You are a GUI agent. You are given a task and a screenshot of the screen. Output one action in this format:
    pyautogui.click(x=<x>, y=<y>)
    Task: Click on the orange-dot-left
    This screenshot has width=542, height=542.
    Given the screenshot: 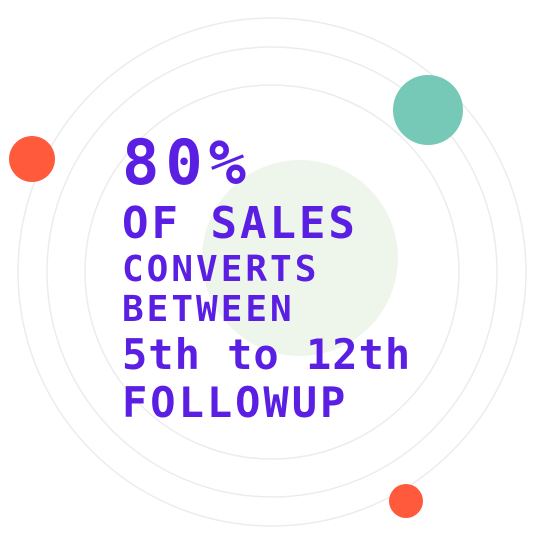 What is the action you would take?
    pyautogui.click(x=32, y=159)
    